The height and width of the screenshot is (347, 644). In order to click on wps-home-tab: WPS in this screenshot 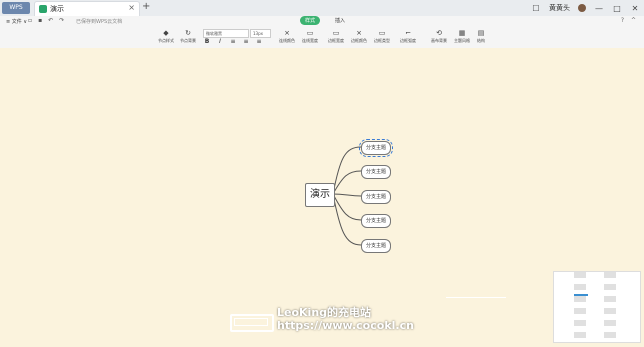, I will do `click(16, 8)`.